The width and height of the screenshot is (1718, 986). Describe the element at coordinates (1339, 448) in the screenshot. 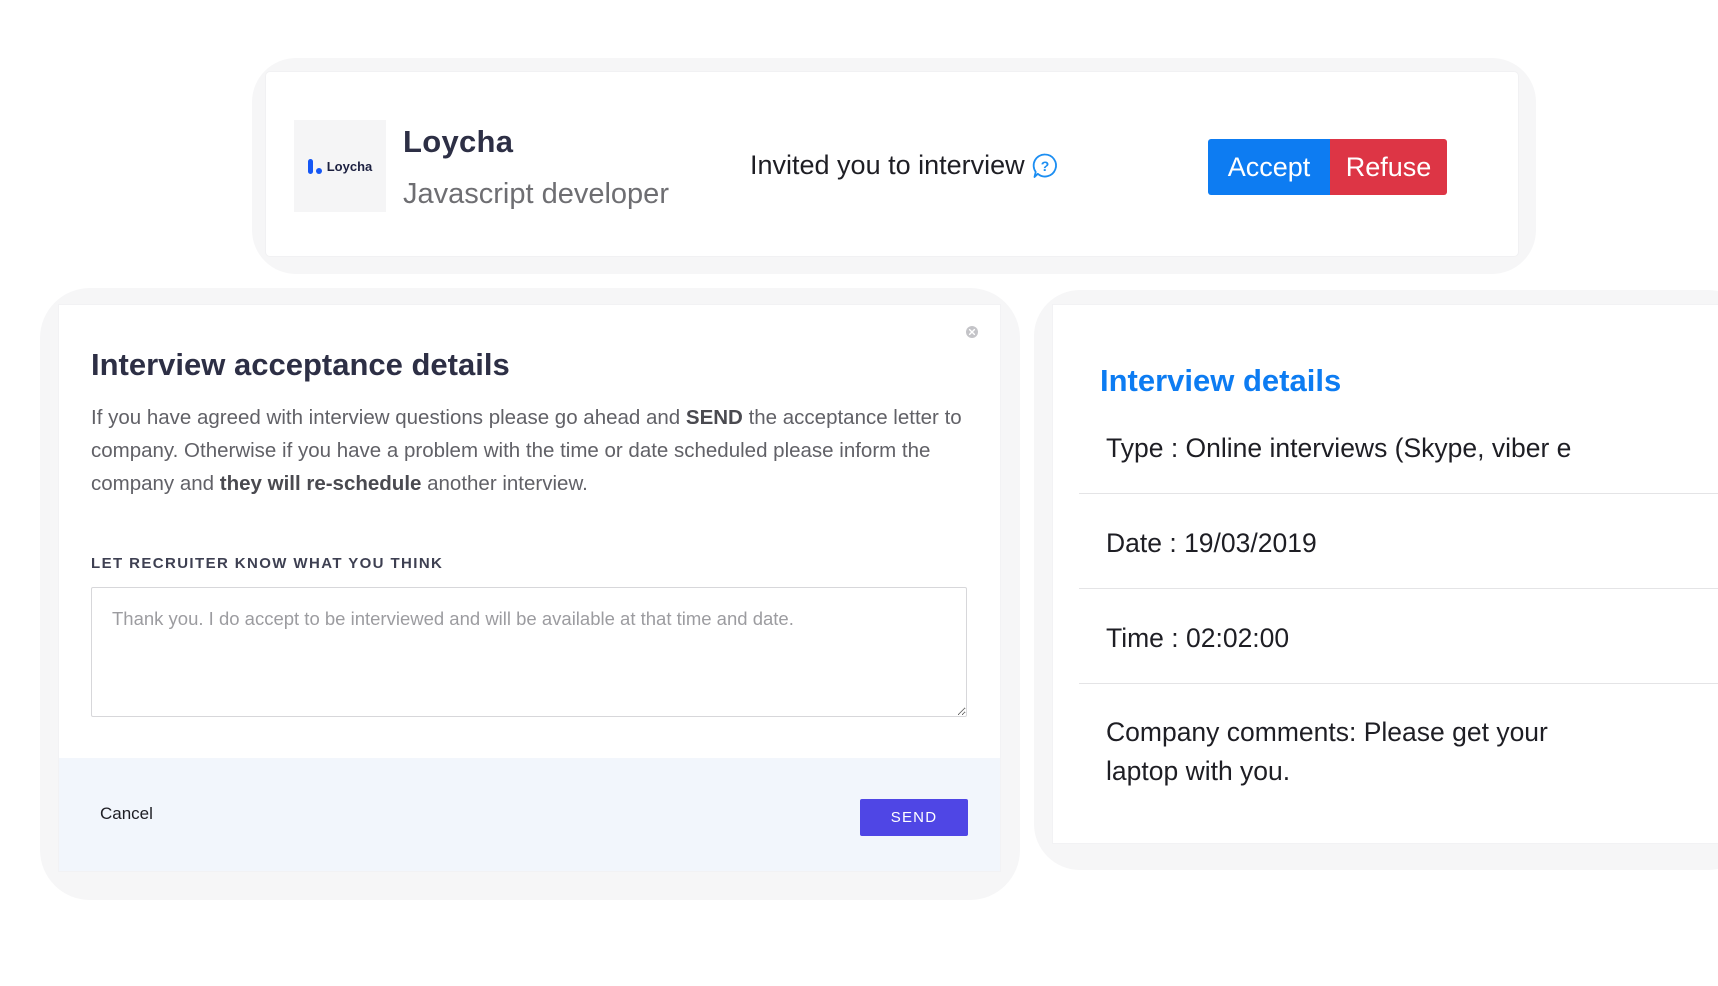

I see `interview-type: Type : Online interviews (Skype, viber e` at that location.